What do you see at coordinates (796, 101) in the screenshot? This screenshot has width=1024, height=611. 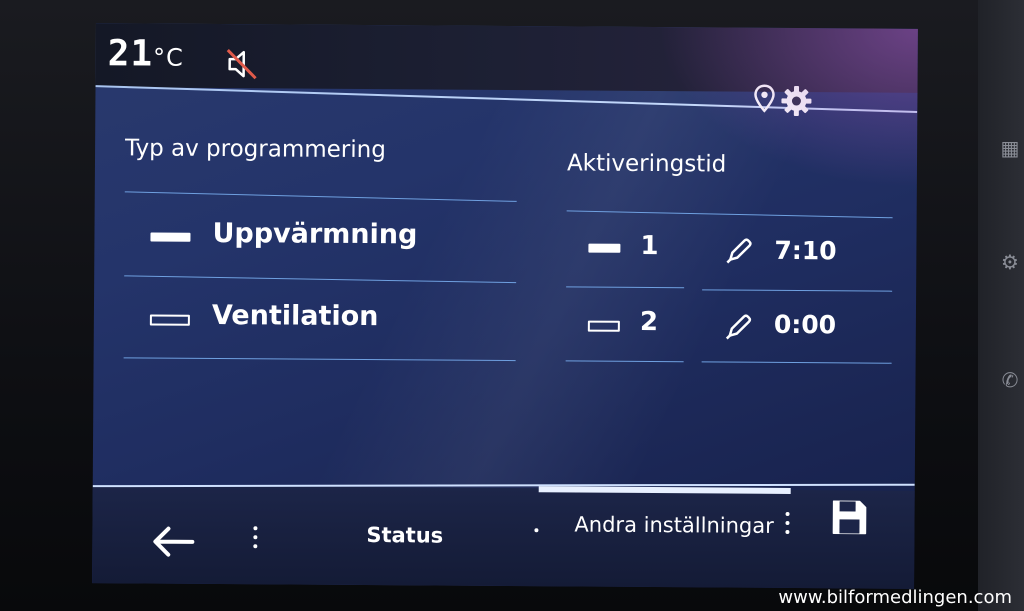 I see `gear-icon` at bounding box center [796, 101].